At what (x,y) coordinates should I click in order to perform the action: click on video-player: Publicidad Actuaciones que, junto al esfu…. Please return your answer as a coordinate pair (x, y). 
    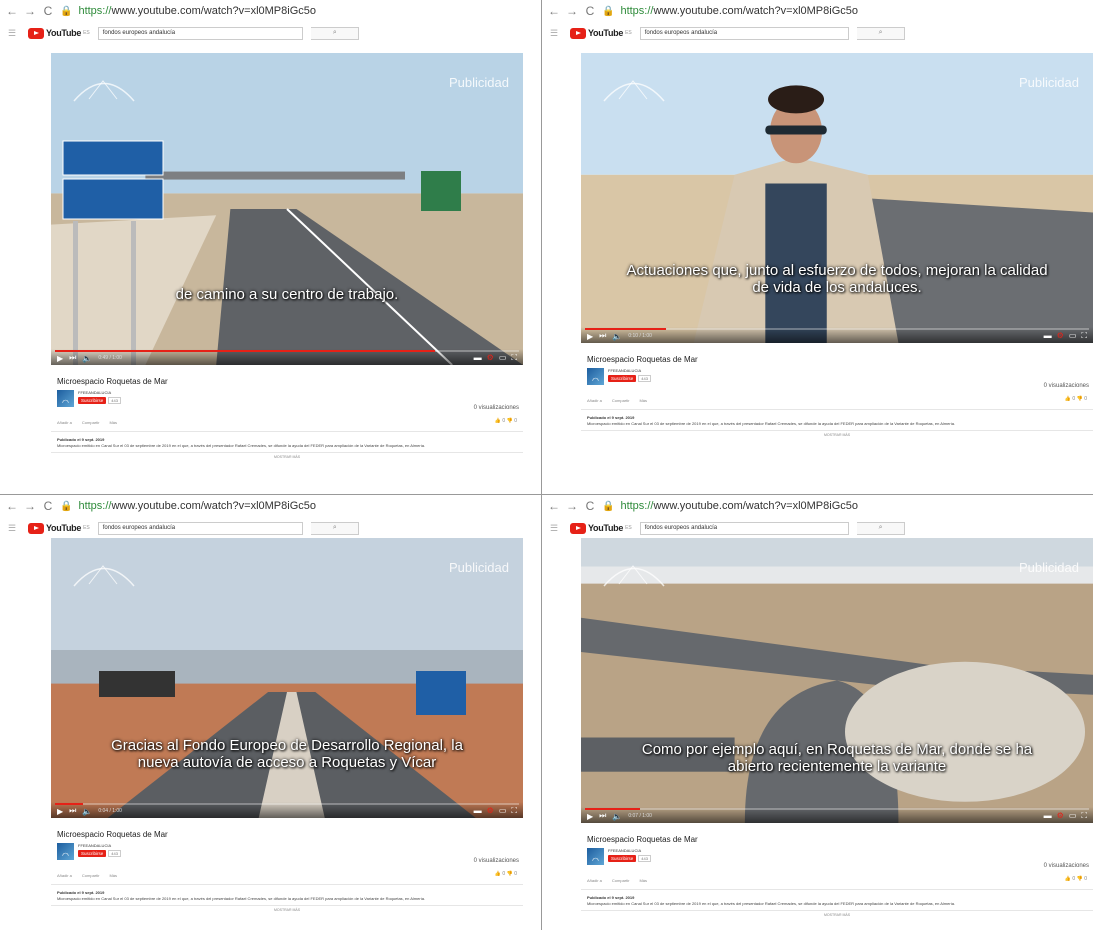
    Looking at the image, I should click on (837, 198).